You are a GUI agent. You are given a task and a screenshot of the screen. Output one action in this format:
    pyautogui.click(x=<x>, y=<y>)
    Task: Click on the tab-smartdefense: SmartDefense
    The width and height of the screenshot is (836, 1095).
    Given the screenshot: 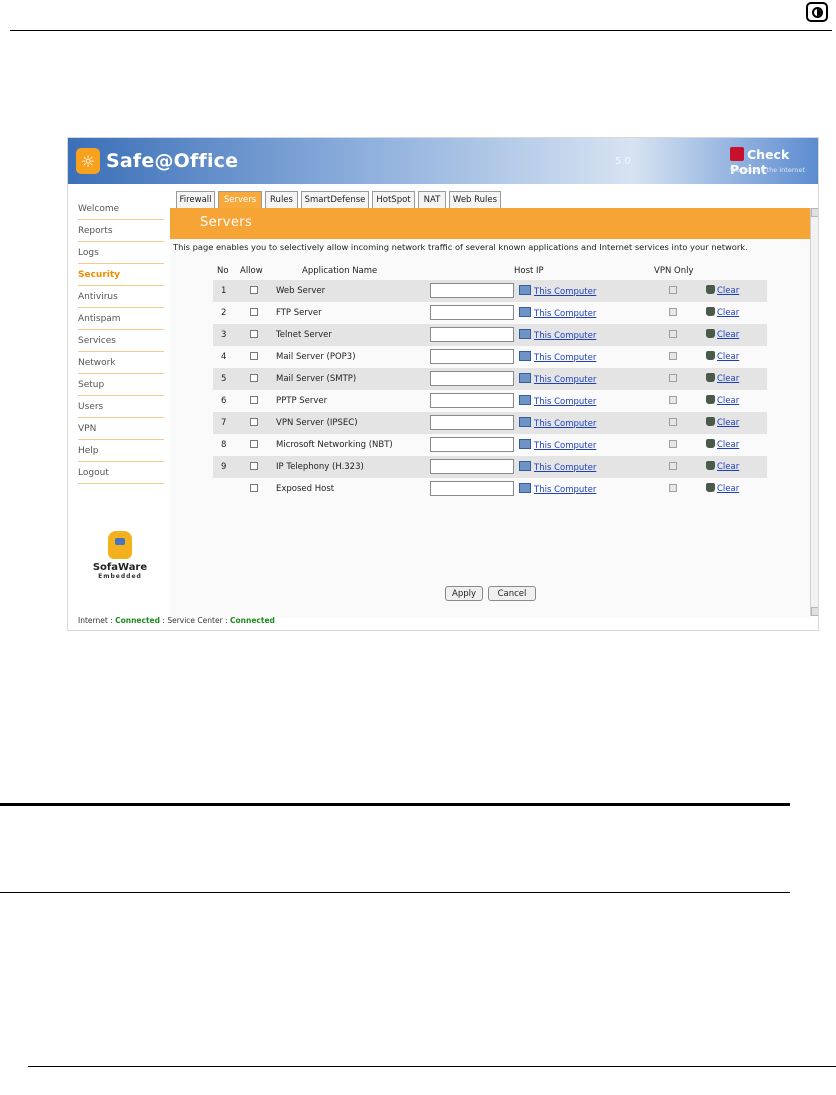 What is the action you would take?
    pyautogui.click(x=335, y=199)
    